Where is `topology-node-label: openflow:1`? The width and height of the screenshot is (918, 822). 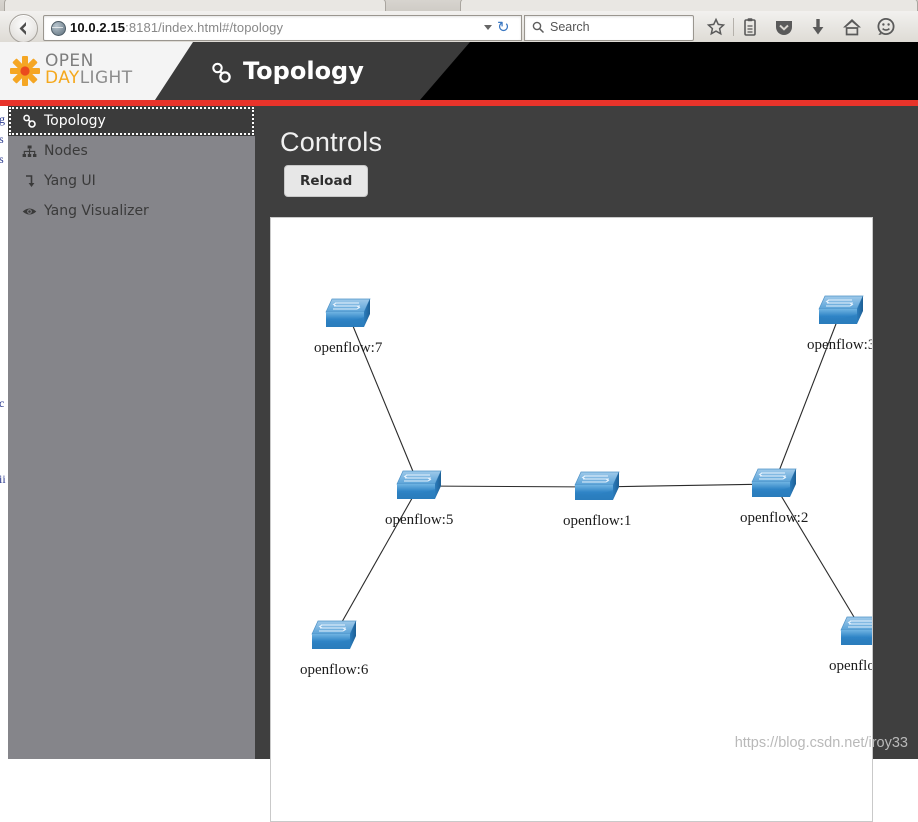 topology-node-label: openflow:1 is located at coordinates (597, 521).